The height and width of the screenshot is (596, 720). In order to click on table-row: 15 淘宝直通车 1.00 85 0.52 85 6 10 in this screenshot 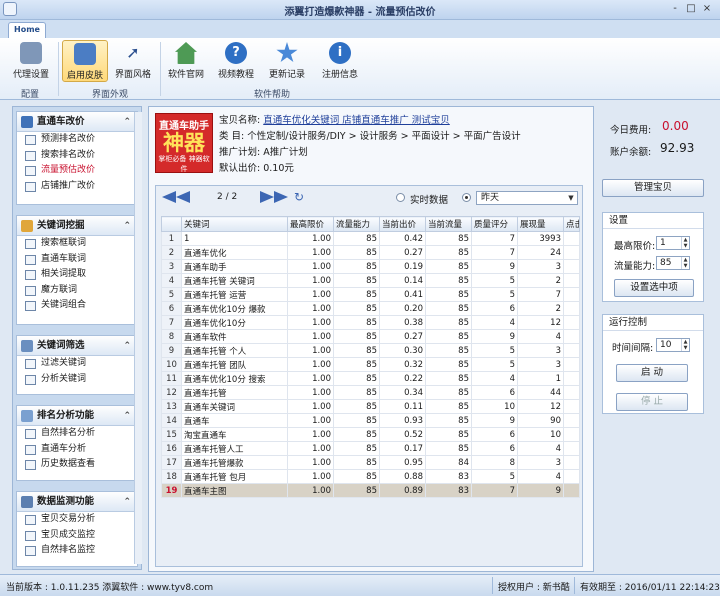, I will do `click(370, 434)`.